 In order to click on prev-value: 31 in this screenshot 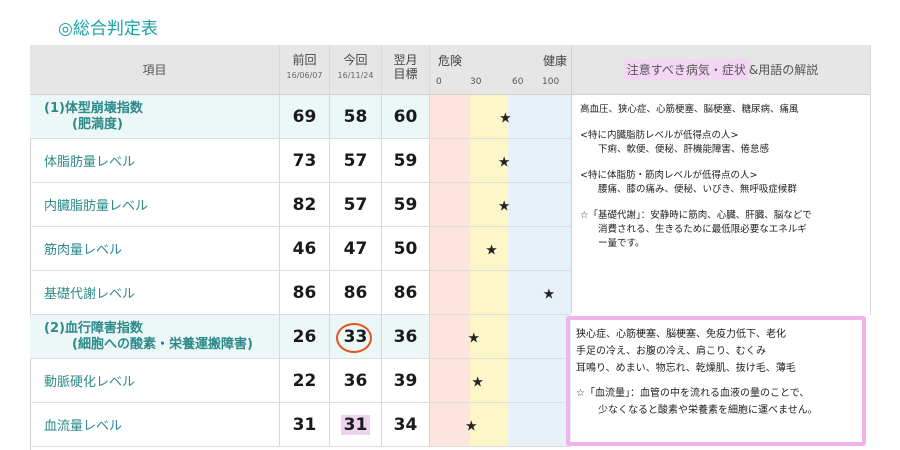, I will do `click(305, 424)`.